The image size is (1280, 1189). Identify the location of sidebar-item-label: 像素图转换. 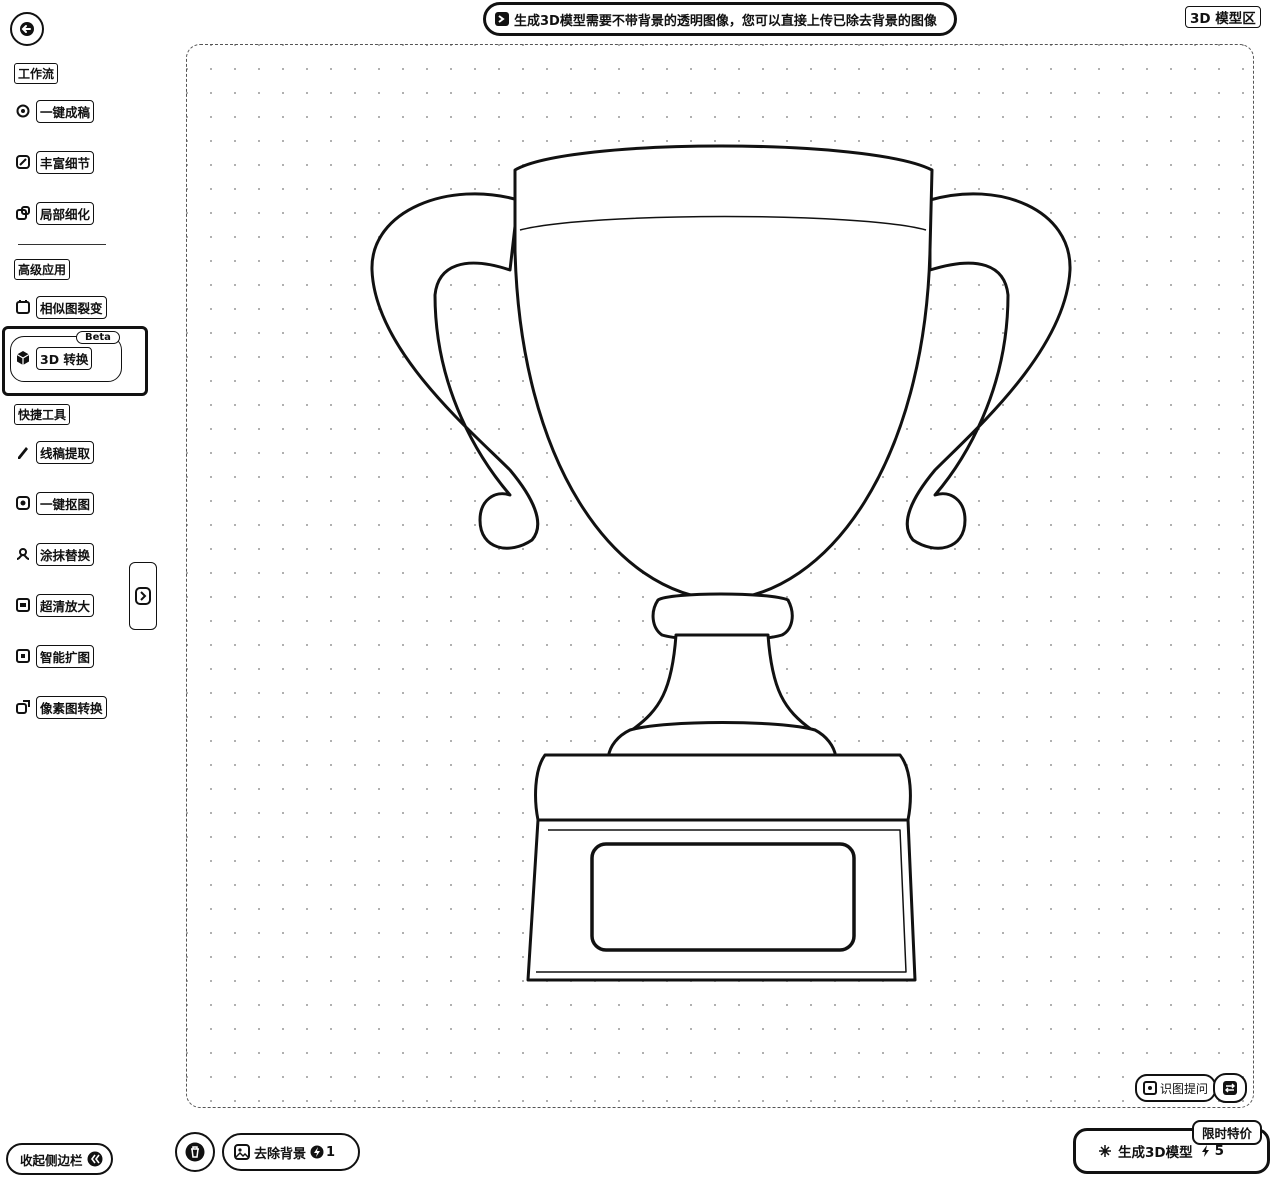
(71, 707).